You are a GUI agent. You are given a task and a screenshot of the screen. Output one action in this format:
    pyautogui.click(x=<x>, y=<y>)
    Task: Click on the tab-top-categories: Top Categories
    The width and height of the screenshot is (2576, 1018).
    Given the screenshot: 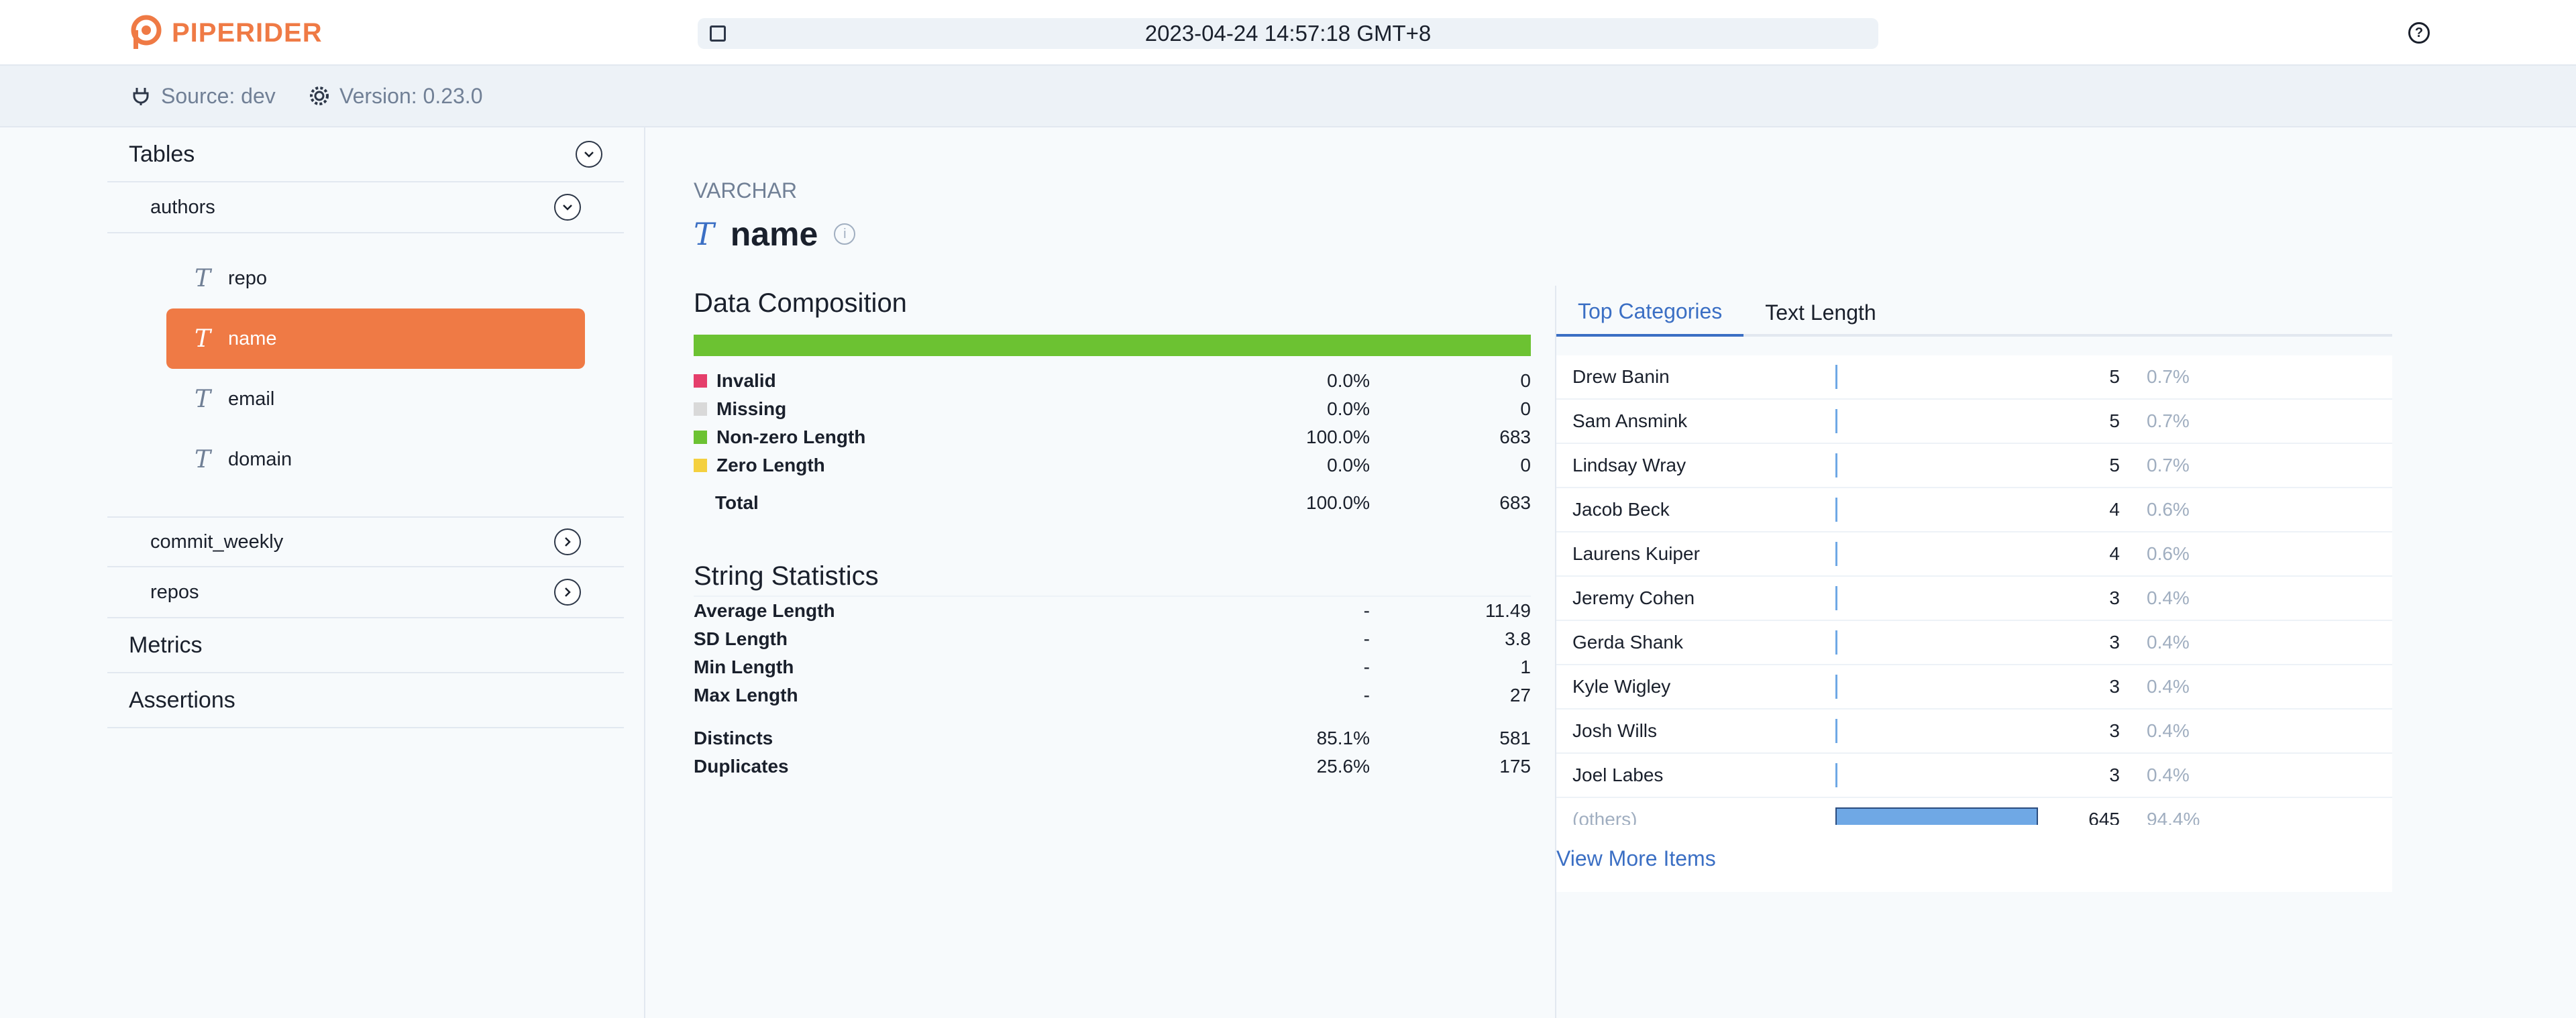 What is the action you would take?
    pyautogui.click(x=1650, y=312)
    